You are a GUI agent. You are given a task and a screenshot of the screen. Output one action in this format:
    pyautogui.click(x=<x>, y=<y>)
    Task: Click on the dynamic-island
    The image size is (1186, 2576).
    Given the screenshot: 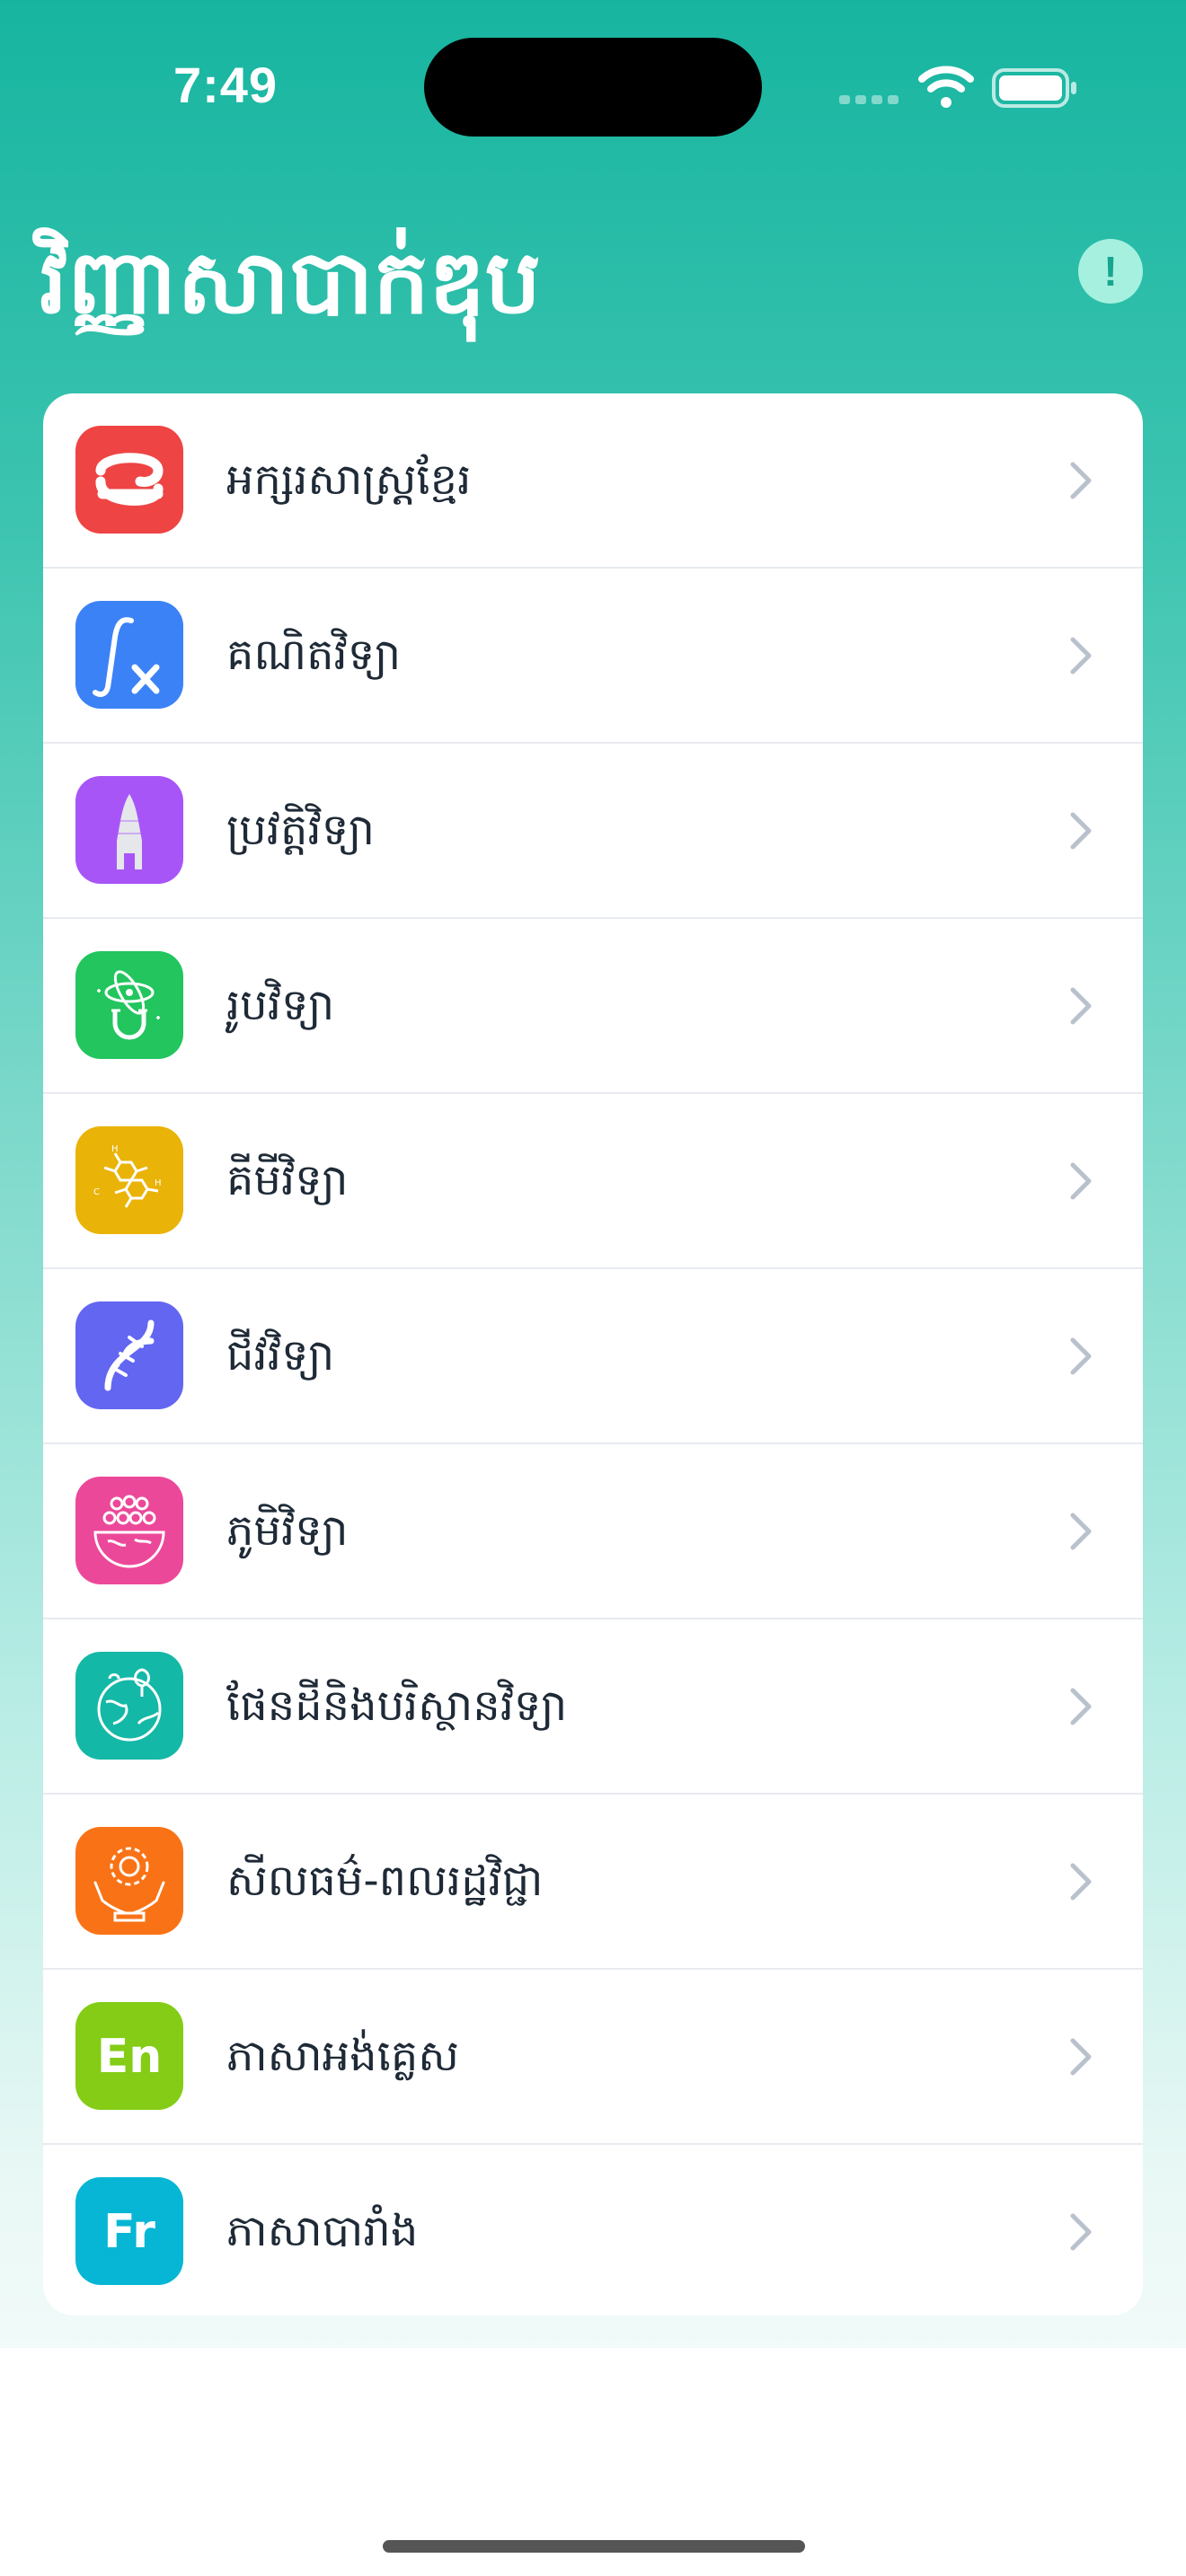 What is the action you would take?
    pyautogui.click(x=593, y=87)
    